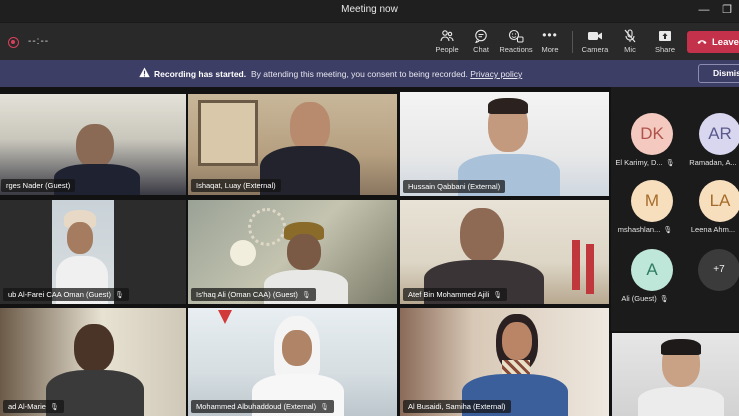  I want to click on minimize-icon: —, so click(704, 10).